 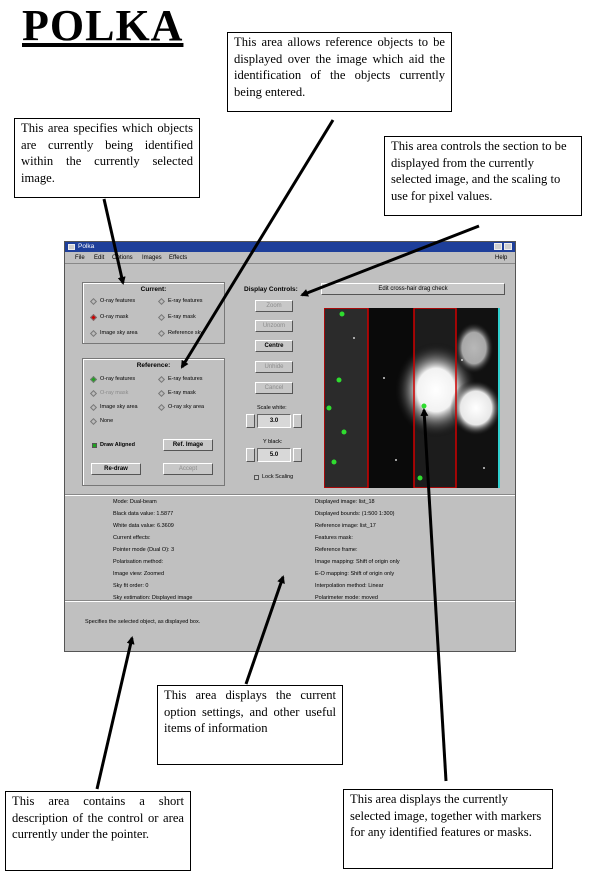 I want to click on arrow-current, so click(x=114, y=241).